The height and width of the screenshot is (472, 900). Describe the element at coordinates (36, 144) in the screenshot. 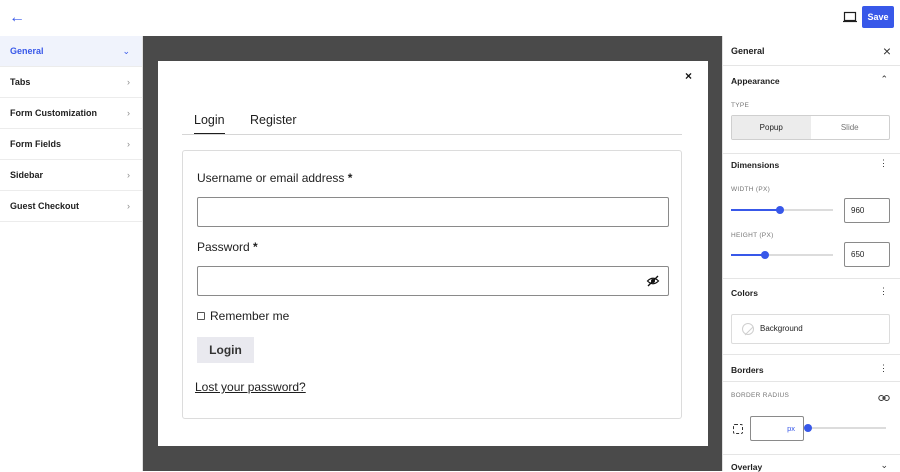

I see `sidebar-item-label: Form Fields` at that location.